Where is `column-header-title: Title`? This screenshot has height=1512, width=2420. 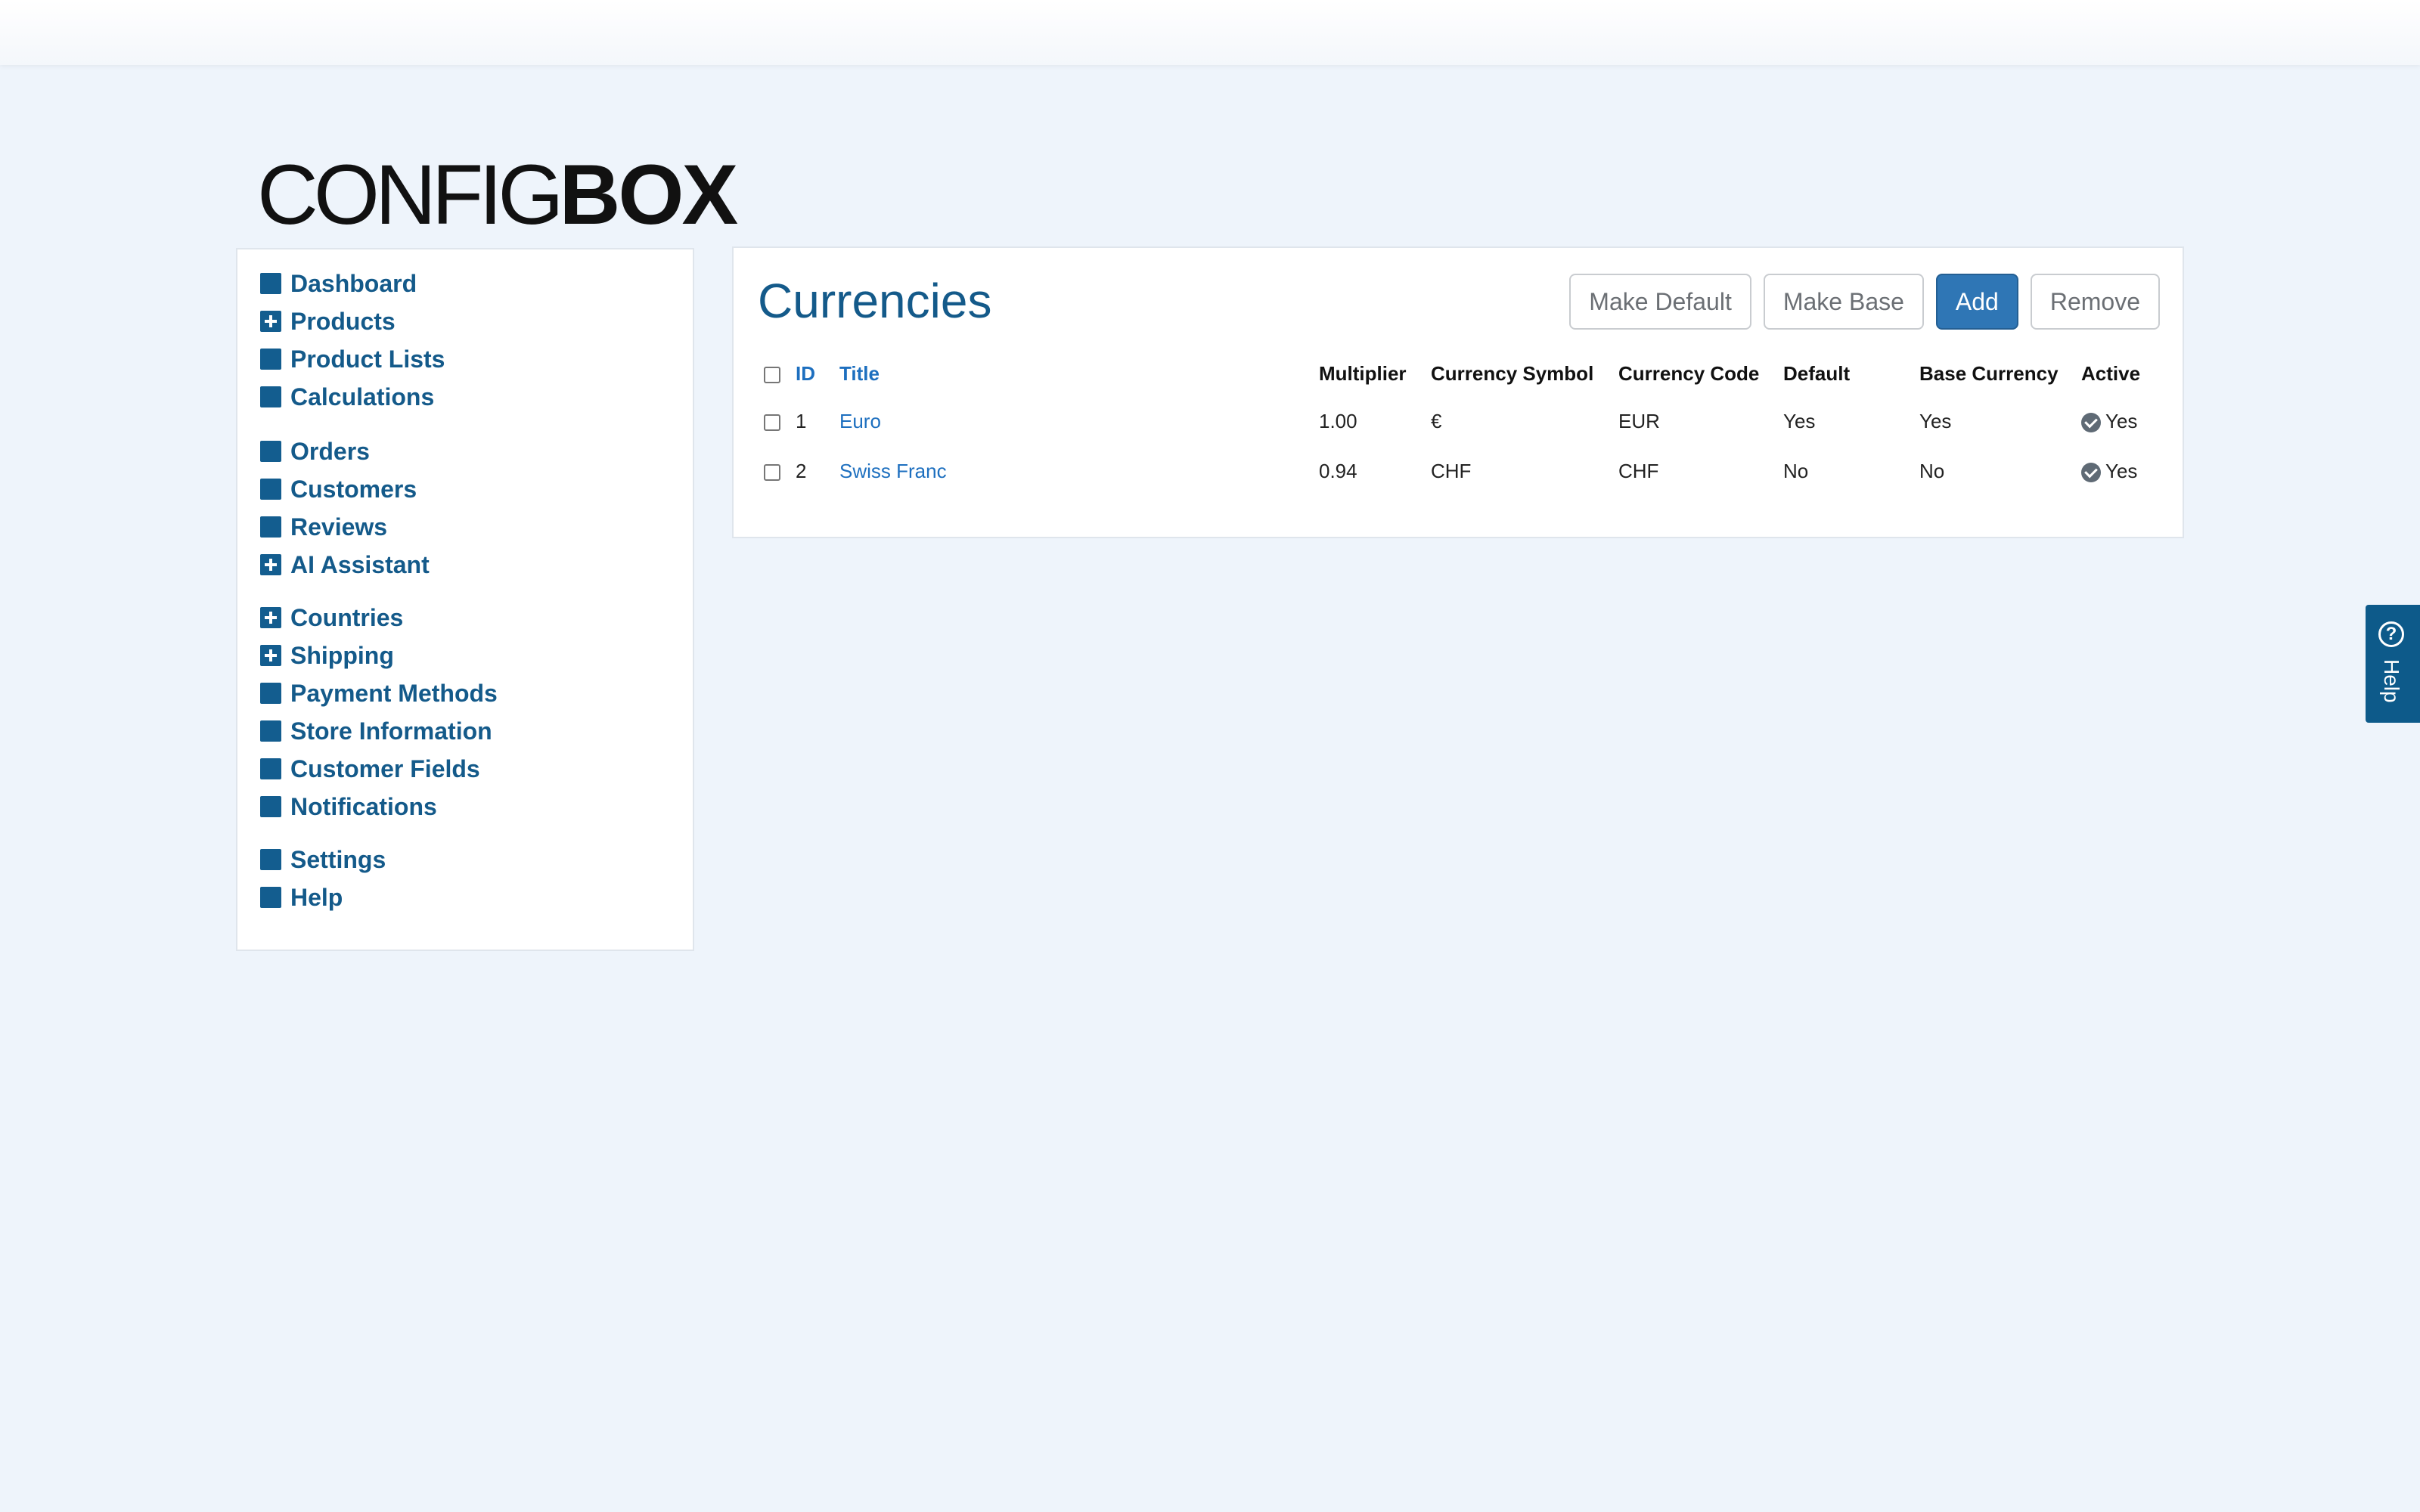 column-header-title: Title is located at coordinates (1079, 373).